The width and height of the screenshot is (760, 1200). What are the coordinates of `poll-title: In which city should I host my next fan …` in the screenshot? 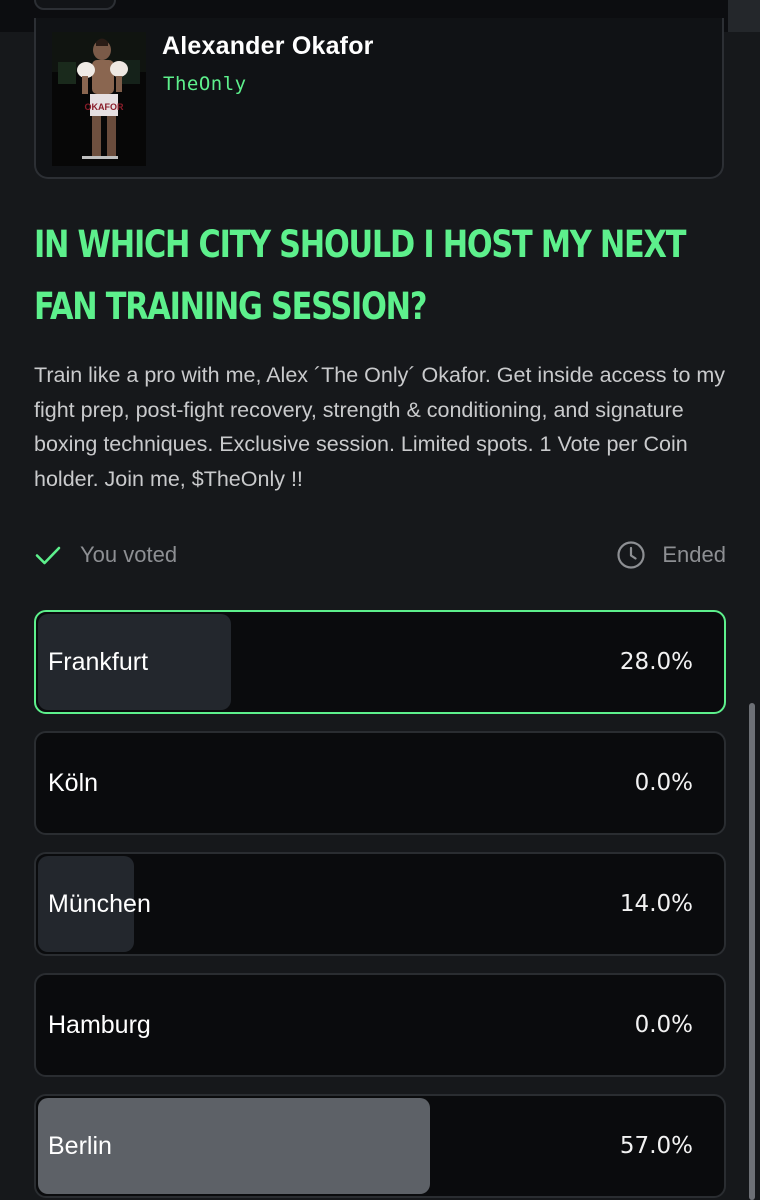 It's located at (360, 275).